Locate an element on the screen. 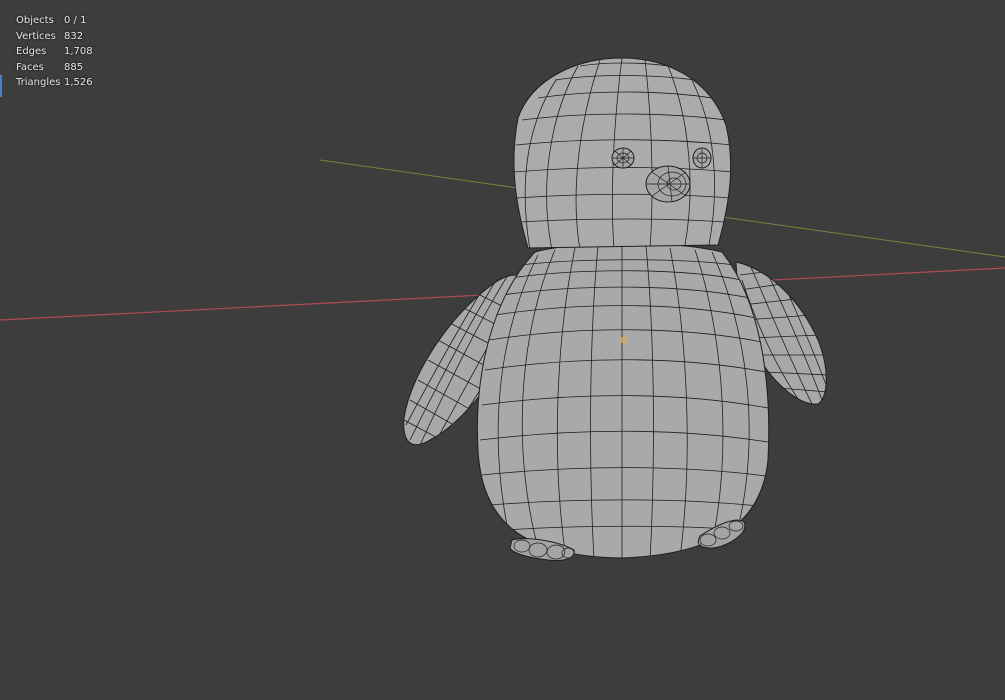 Image resolution: width=1005 pixels, height=700 pixels. stat-label: Triangles is located at coordinates (38, 83).